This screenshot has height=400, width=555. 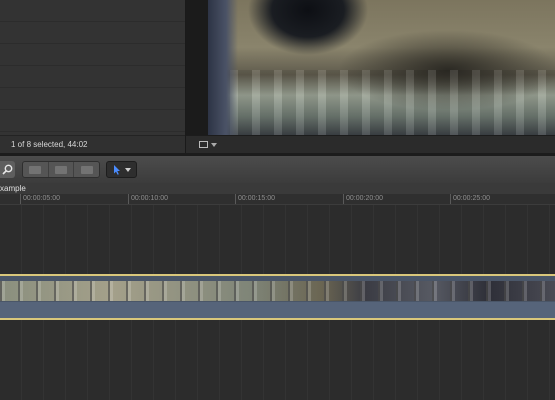 I want to click on video-clip, so click(x=277, y=297).